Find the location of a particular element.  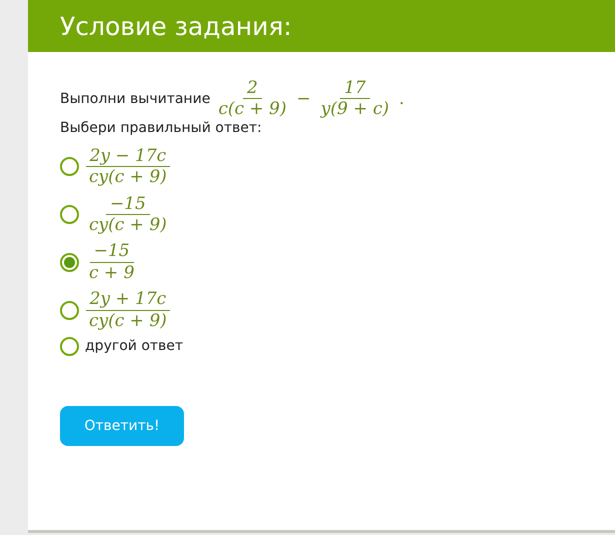

math-operator: . is located at coordinates (401, 98).